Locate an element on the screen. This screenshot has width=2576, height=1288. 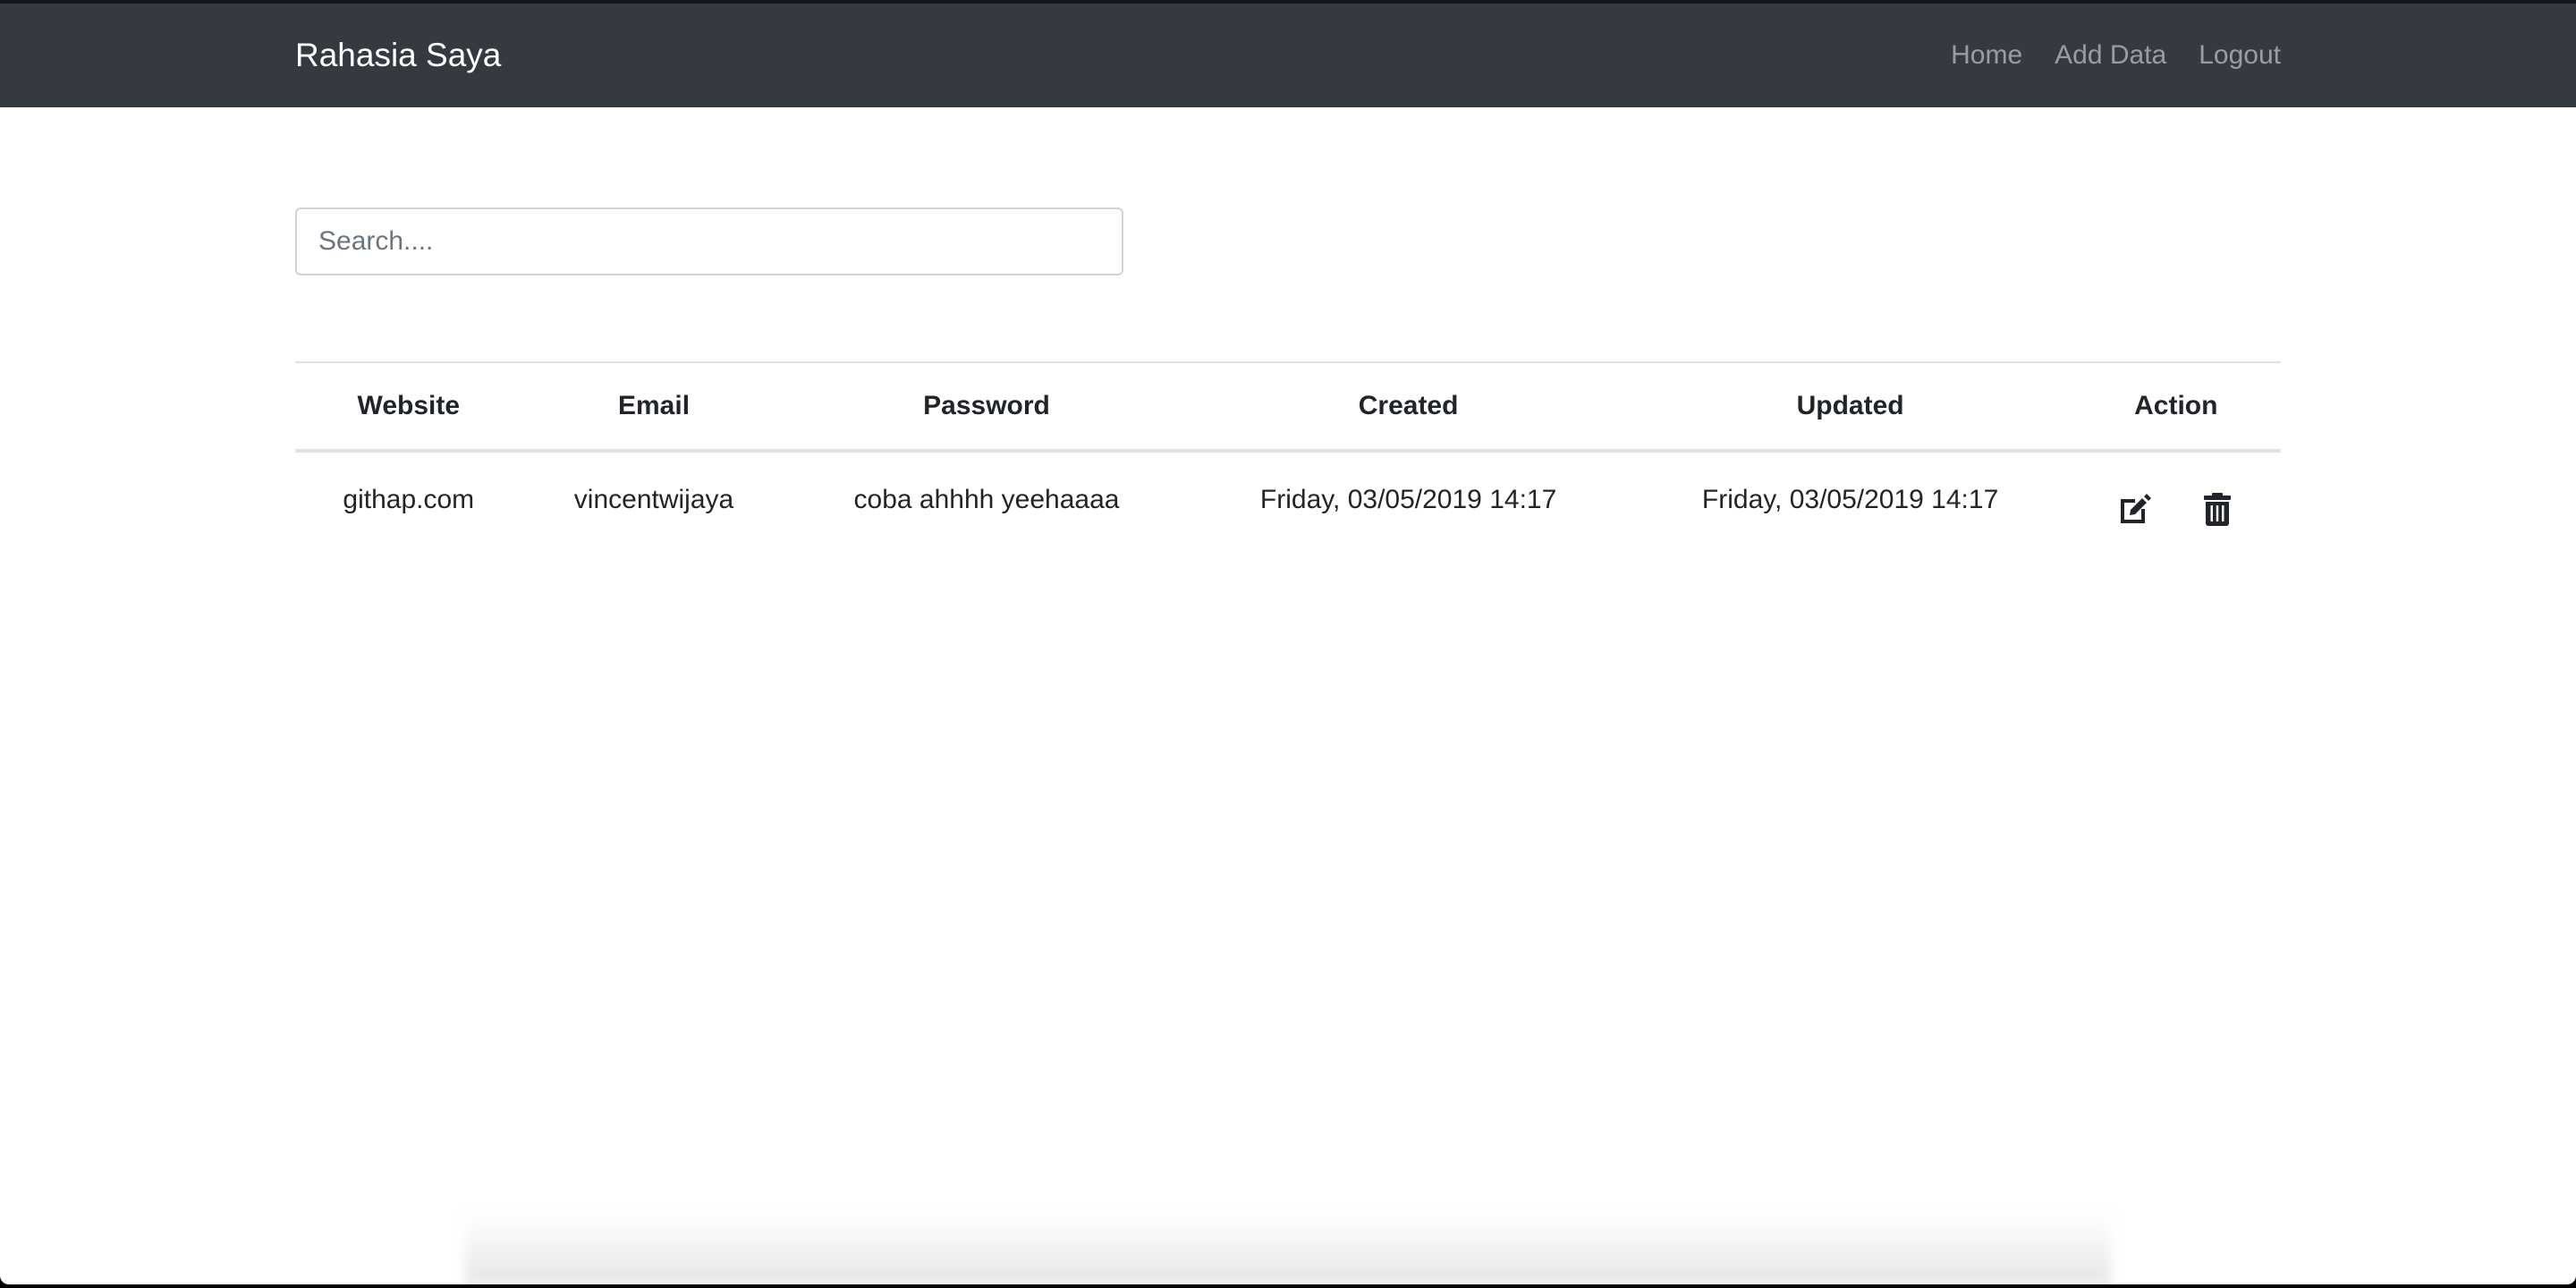
nav-links: Home Add Data Logout is located at coordinates (2116, 55).